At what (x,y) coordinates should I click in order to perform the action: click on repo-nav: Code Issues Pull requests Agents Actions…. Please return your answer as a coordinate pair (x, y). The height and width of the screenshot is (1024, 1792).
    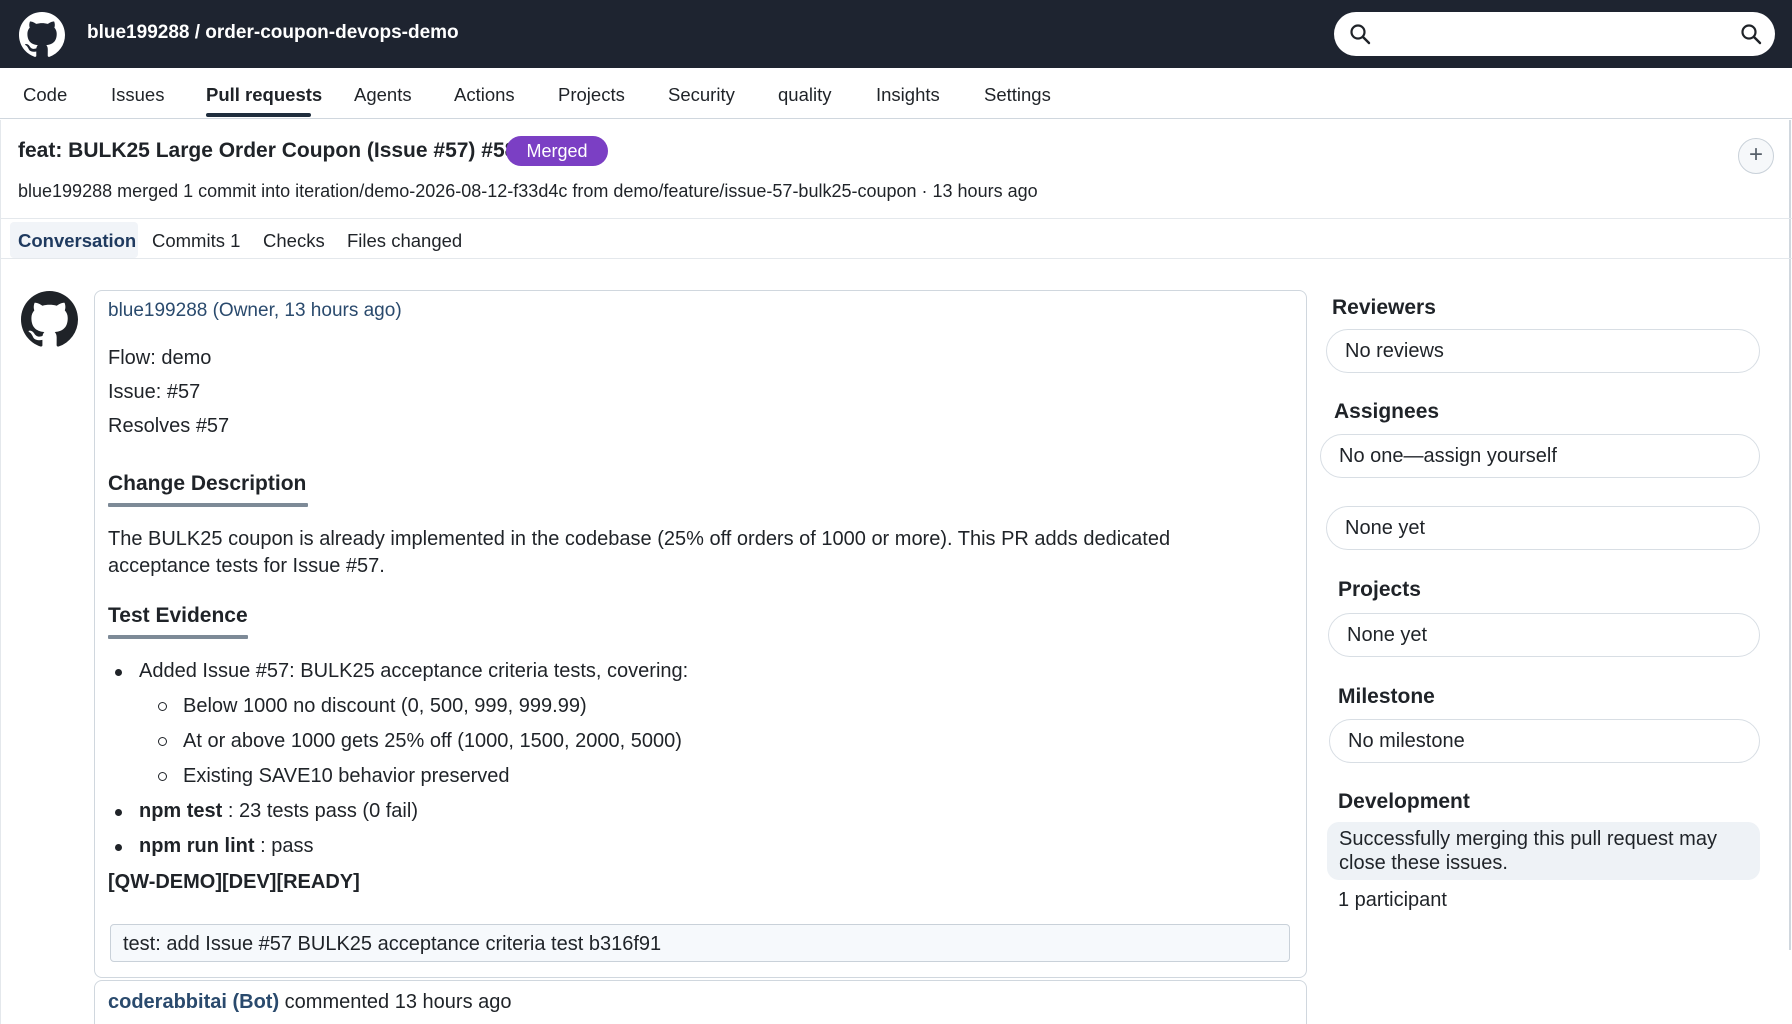
    Looking at the image, I should click on (896, 93).